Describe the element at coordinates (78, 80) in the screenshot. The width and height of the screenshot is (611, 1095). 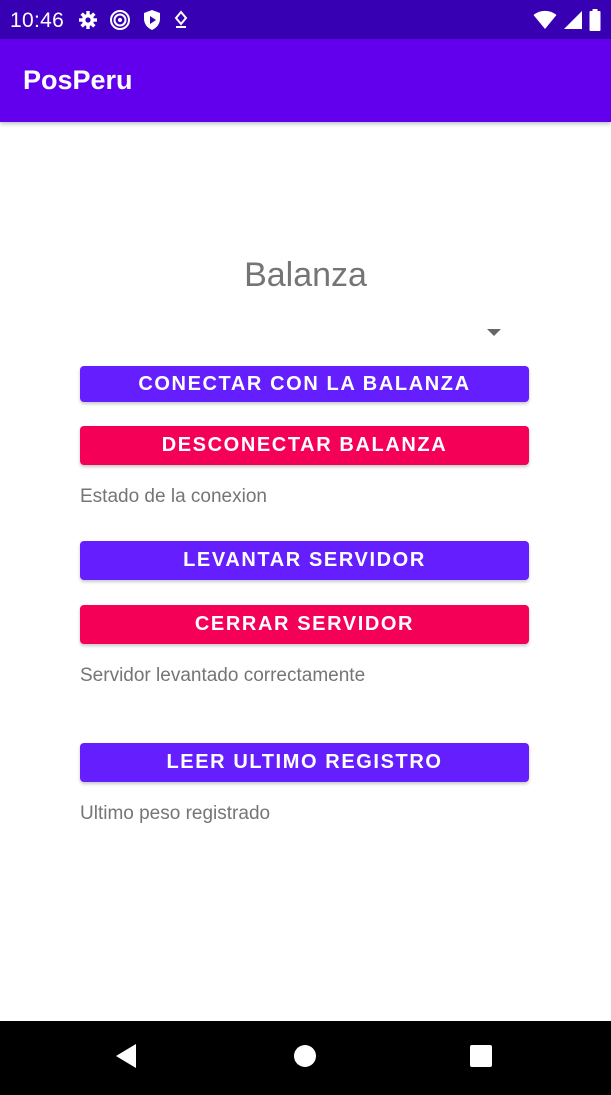
I see `app-title: PosPeru` at that location.